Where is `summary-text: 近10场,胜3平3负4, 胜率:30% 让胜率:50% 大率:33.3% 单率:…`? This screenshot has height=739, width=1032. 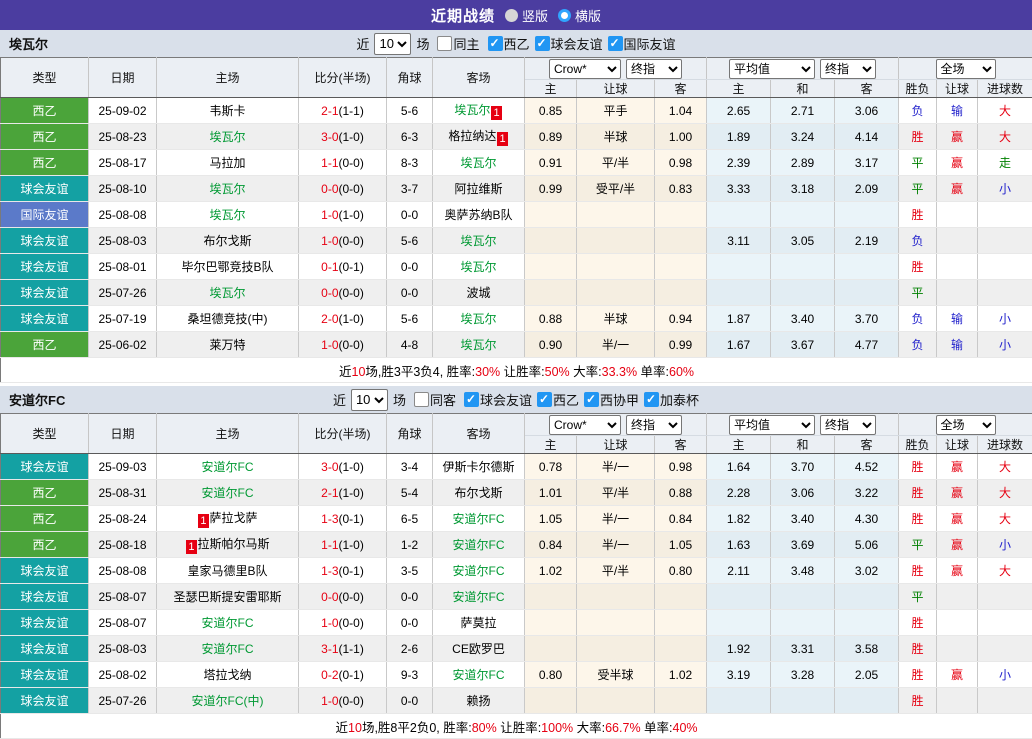
summary-text: 近10场,胜3平3负4, 胜率:30% 让胜率:50% 大率:33.3% 单率:… is located at coordinates (516, 370).